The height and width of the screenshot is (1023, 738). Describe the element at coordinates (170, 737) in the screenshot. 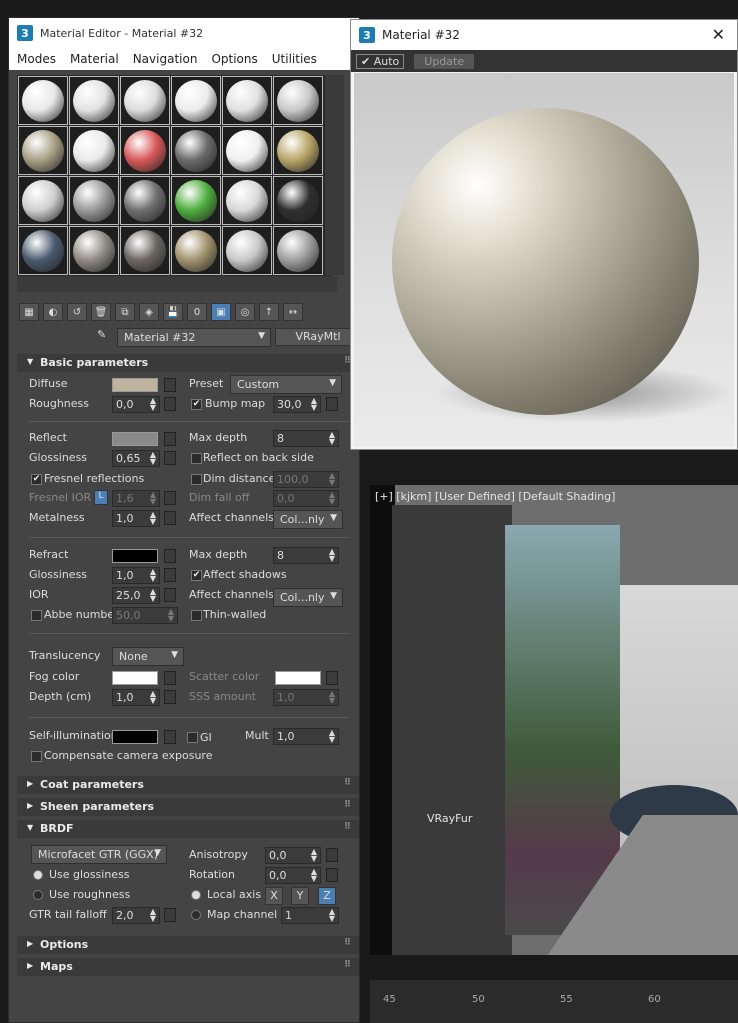

I see `self-illum-map-button` at that location.